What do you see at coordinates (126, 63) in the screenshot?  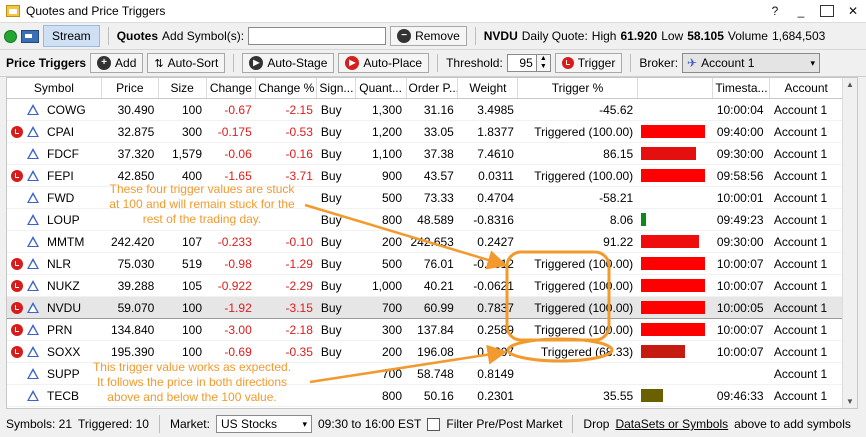 I see `add-button-label: Add` at bounding box center [126, 63].